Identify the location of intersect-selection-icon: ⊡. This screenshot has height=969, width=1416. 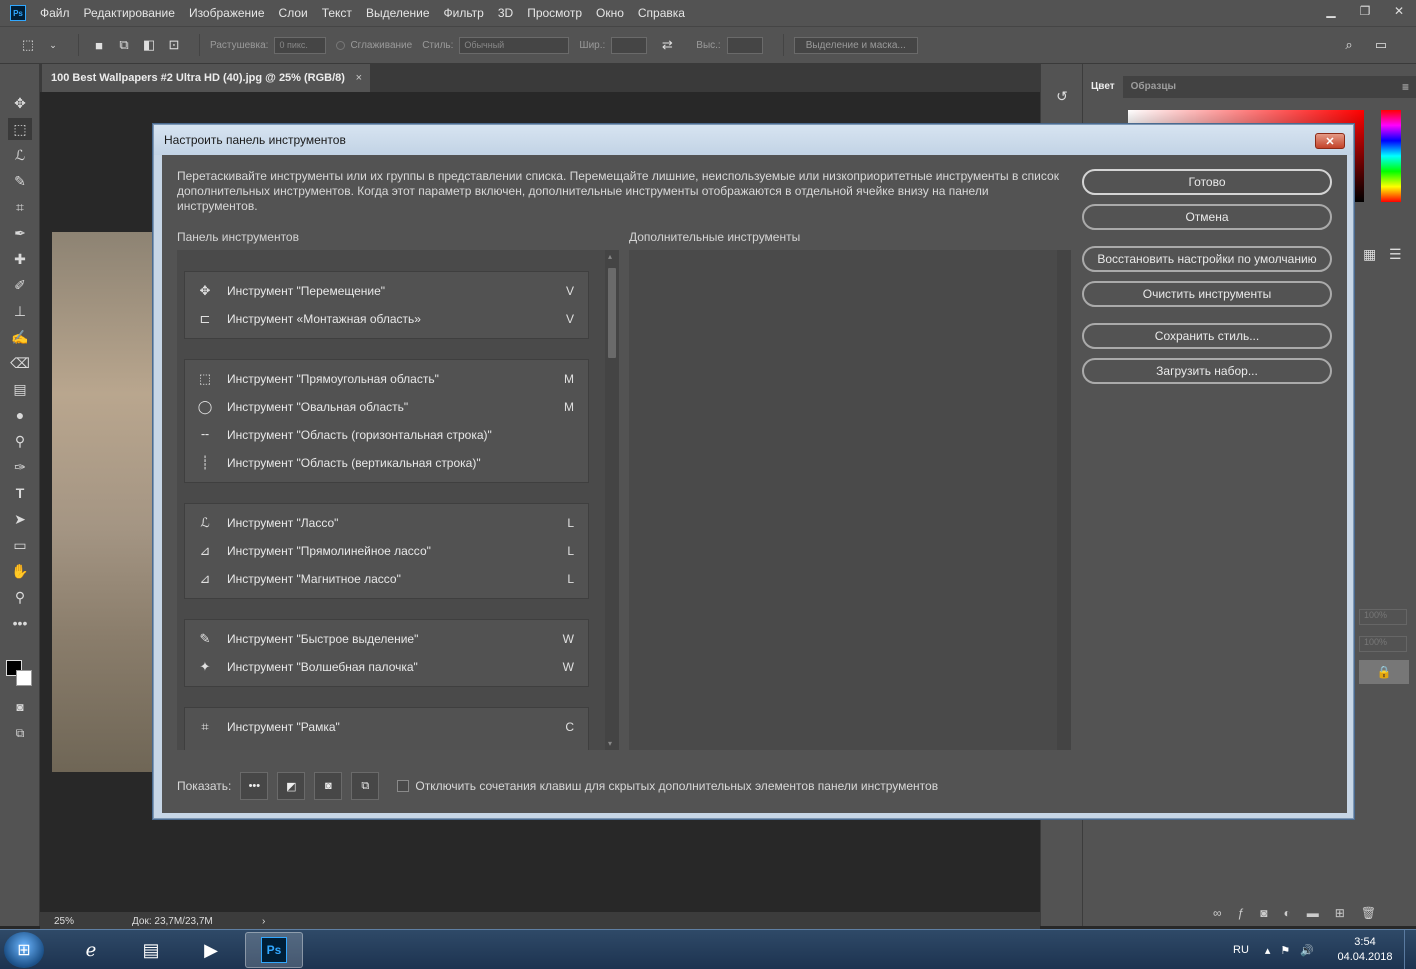
(174, 45).